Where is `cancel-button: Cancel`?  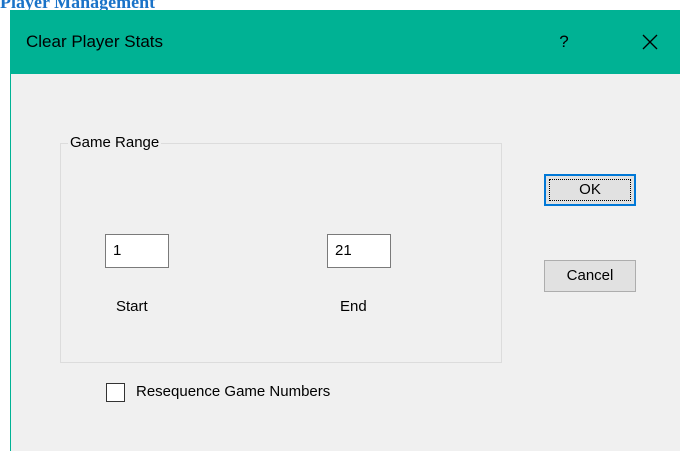 cancel-button: Cancel is located at coordinates (590, 276).